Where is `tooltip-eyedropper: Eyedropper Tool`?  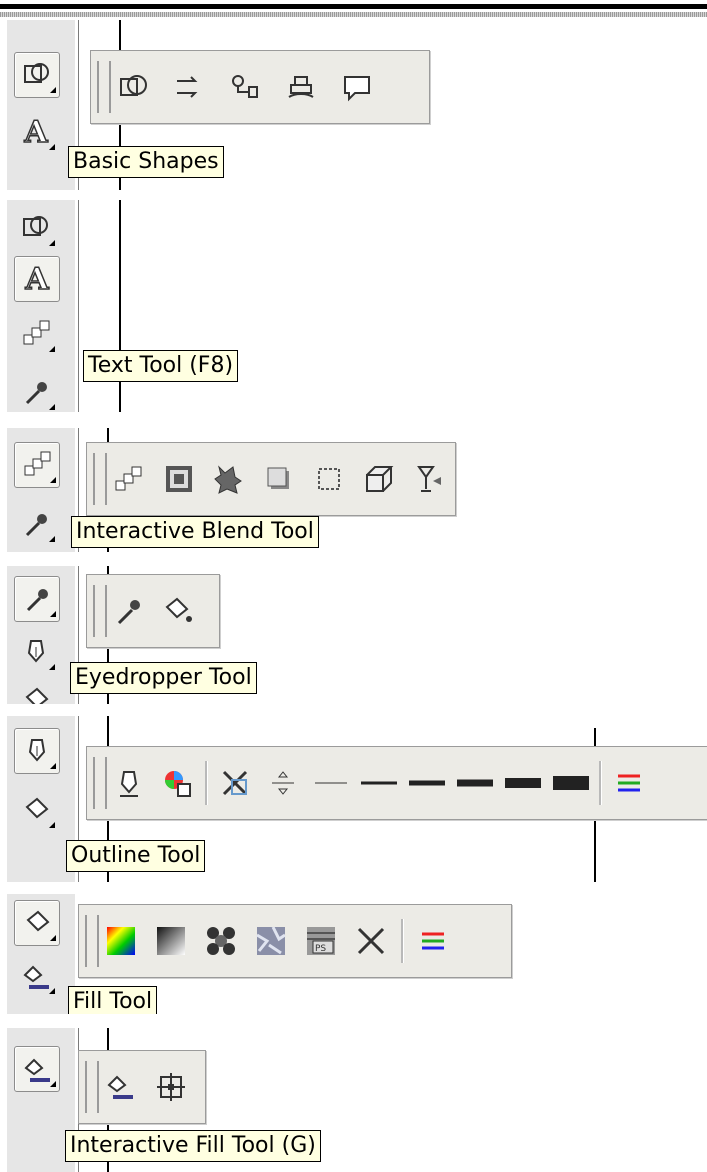 tooltip-eyedropper: Eyedropper Tool is located at coordinates (163, 678).